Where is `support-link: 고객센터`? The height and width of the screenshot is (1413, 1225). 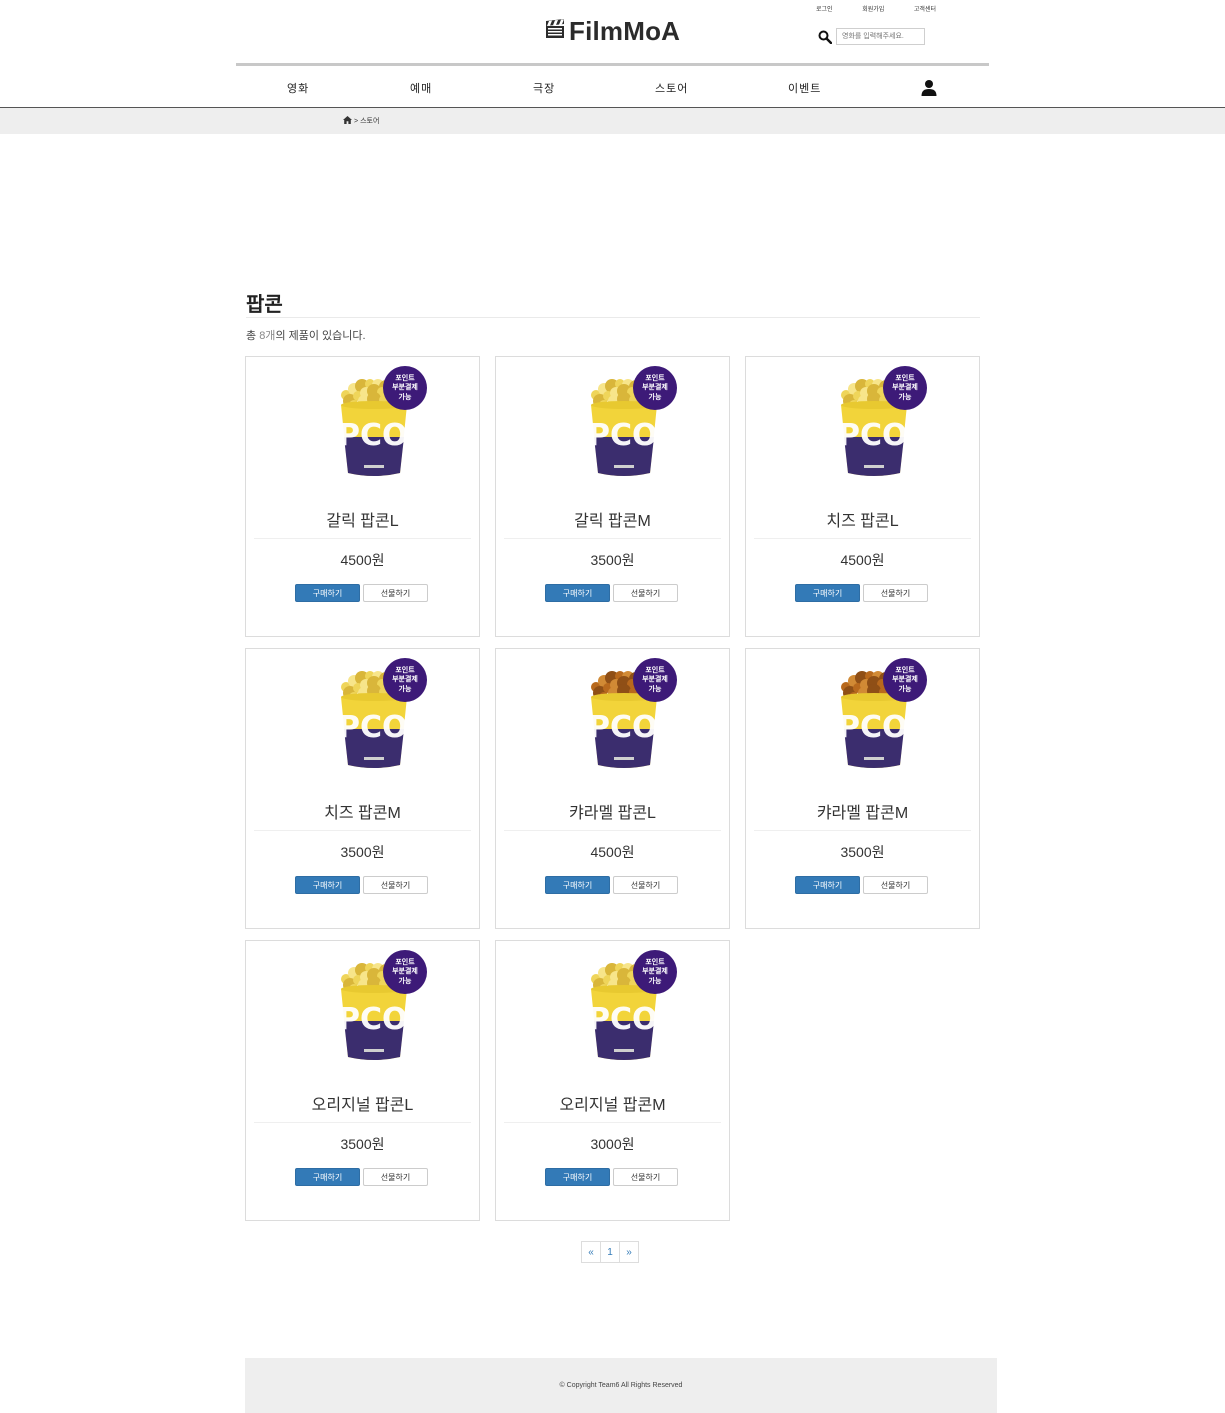
support-link: 고객센터 is located at coordinates (925, 8).